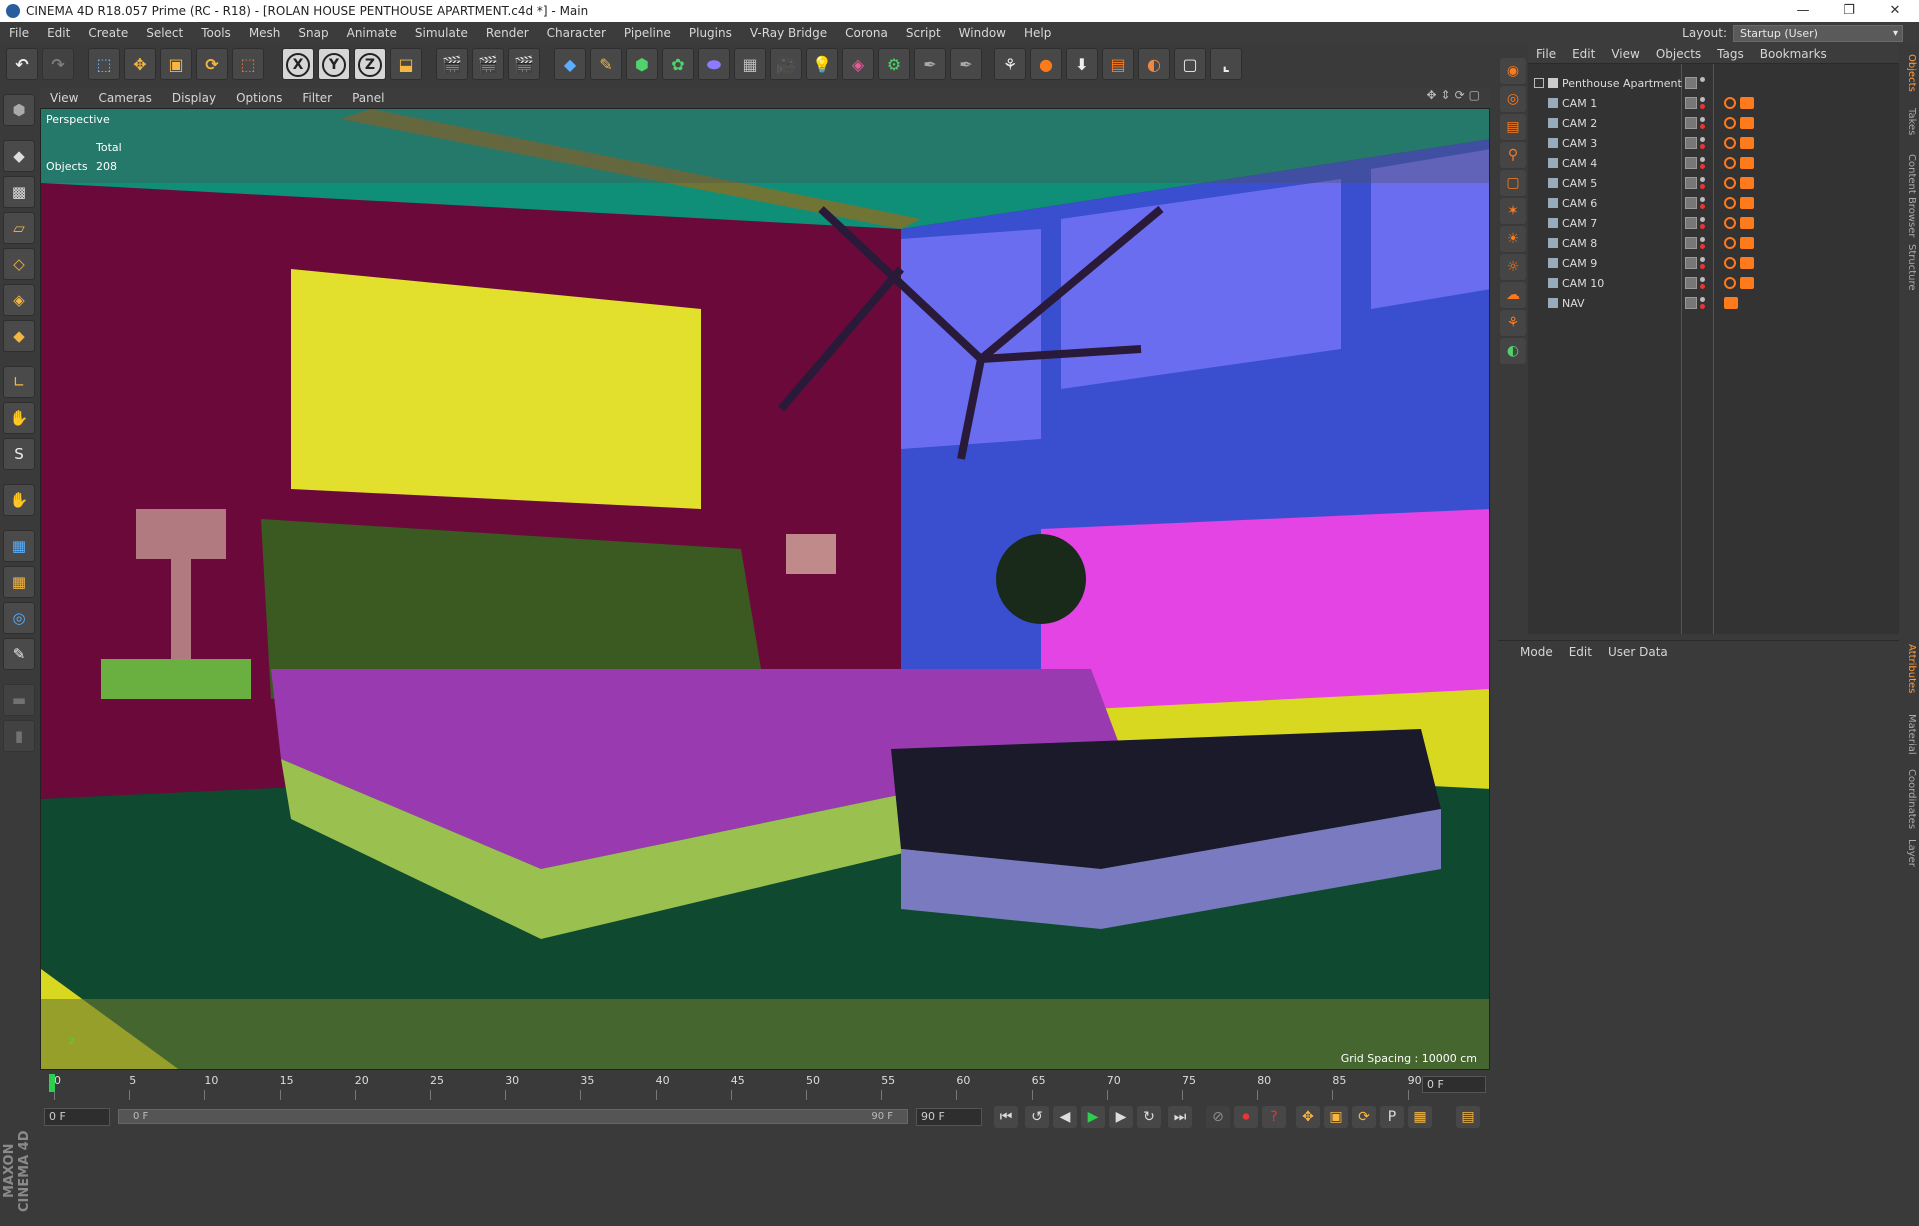  What do you see at coordinates (1455, 95) in the screenshot?
I see `viewport-nav-icons: ✥⇕⟳▢` at bounding box center [1455, 95].